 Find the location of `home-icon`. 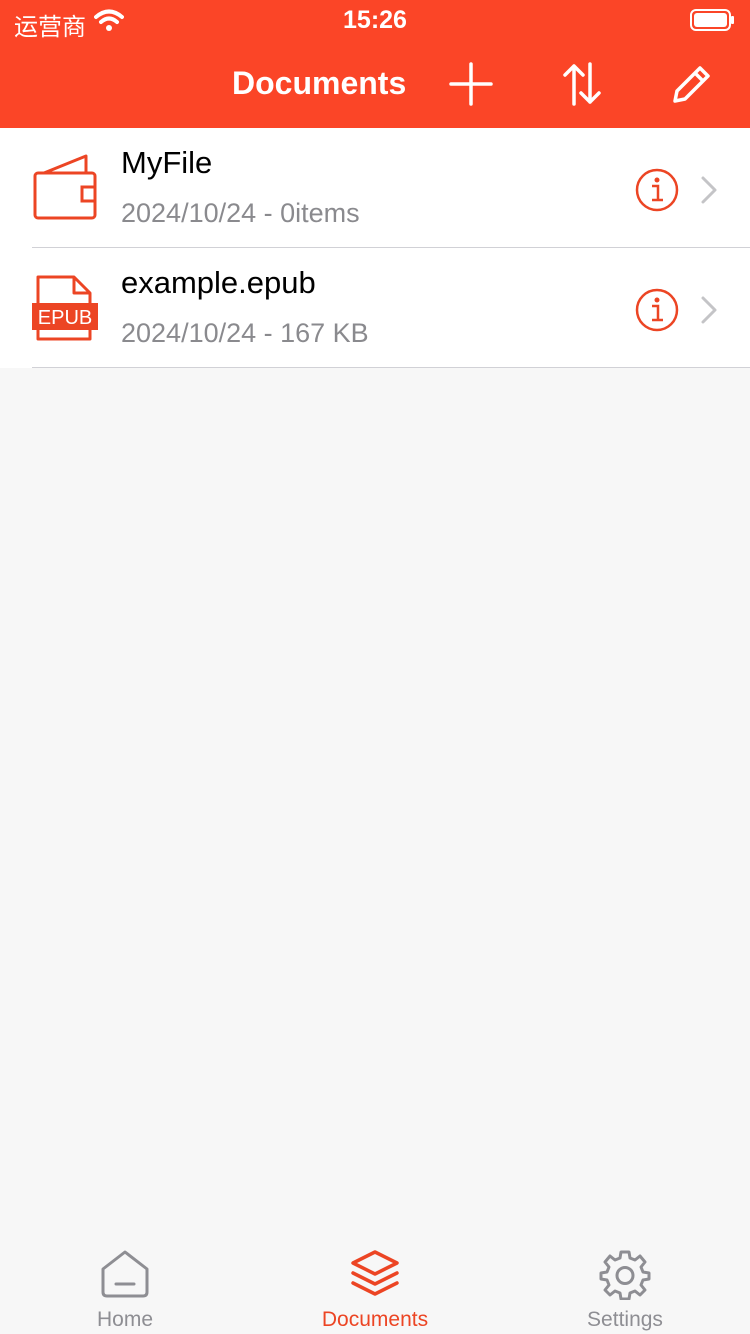

home-icon is located at coordinates (125, 1274).